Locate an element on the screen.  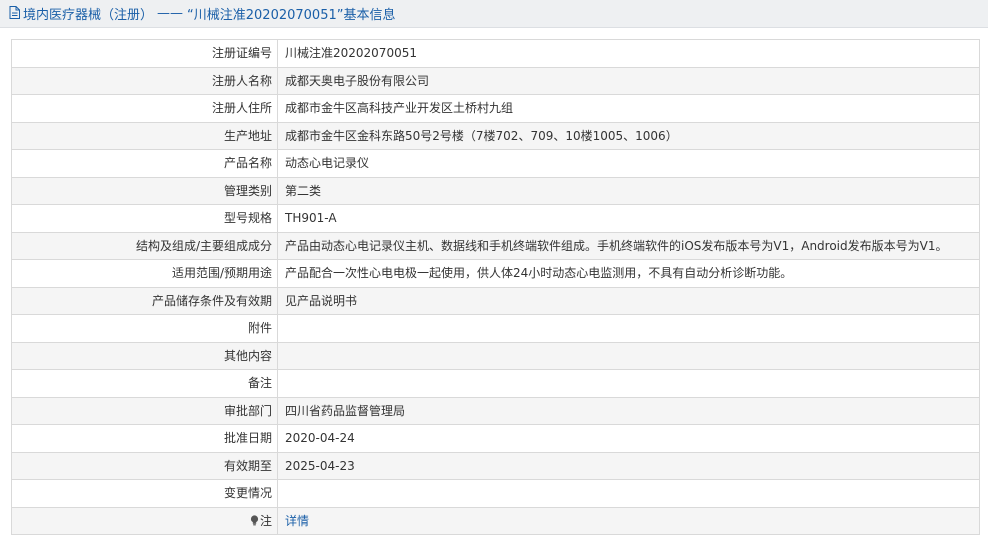
row-value: 成都市金牛区金科东路50号2号楼（7楼702、709、10楼1005、1006） is located at coordinates (628, 135).